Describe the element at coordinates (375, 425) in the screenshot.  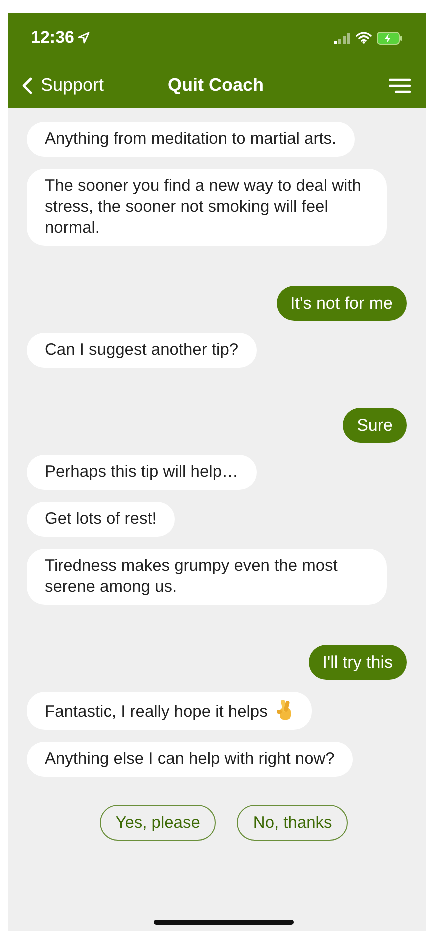
I see `sent-message: Sure` at that location.